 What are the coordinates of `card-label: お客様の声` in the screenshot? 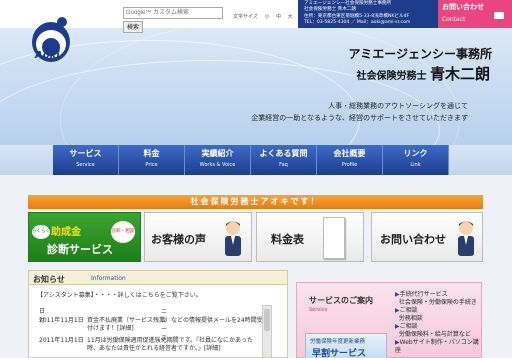 It's located at (178, 239).